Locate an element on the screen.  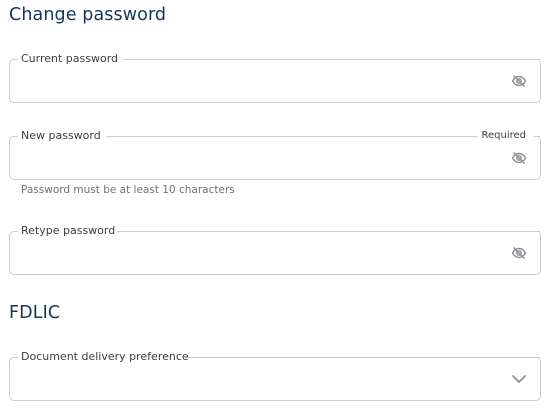
new-password-input is located at coordinates (259, 160).